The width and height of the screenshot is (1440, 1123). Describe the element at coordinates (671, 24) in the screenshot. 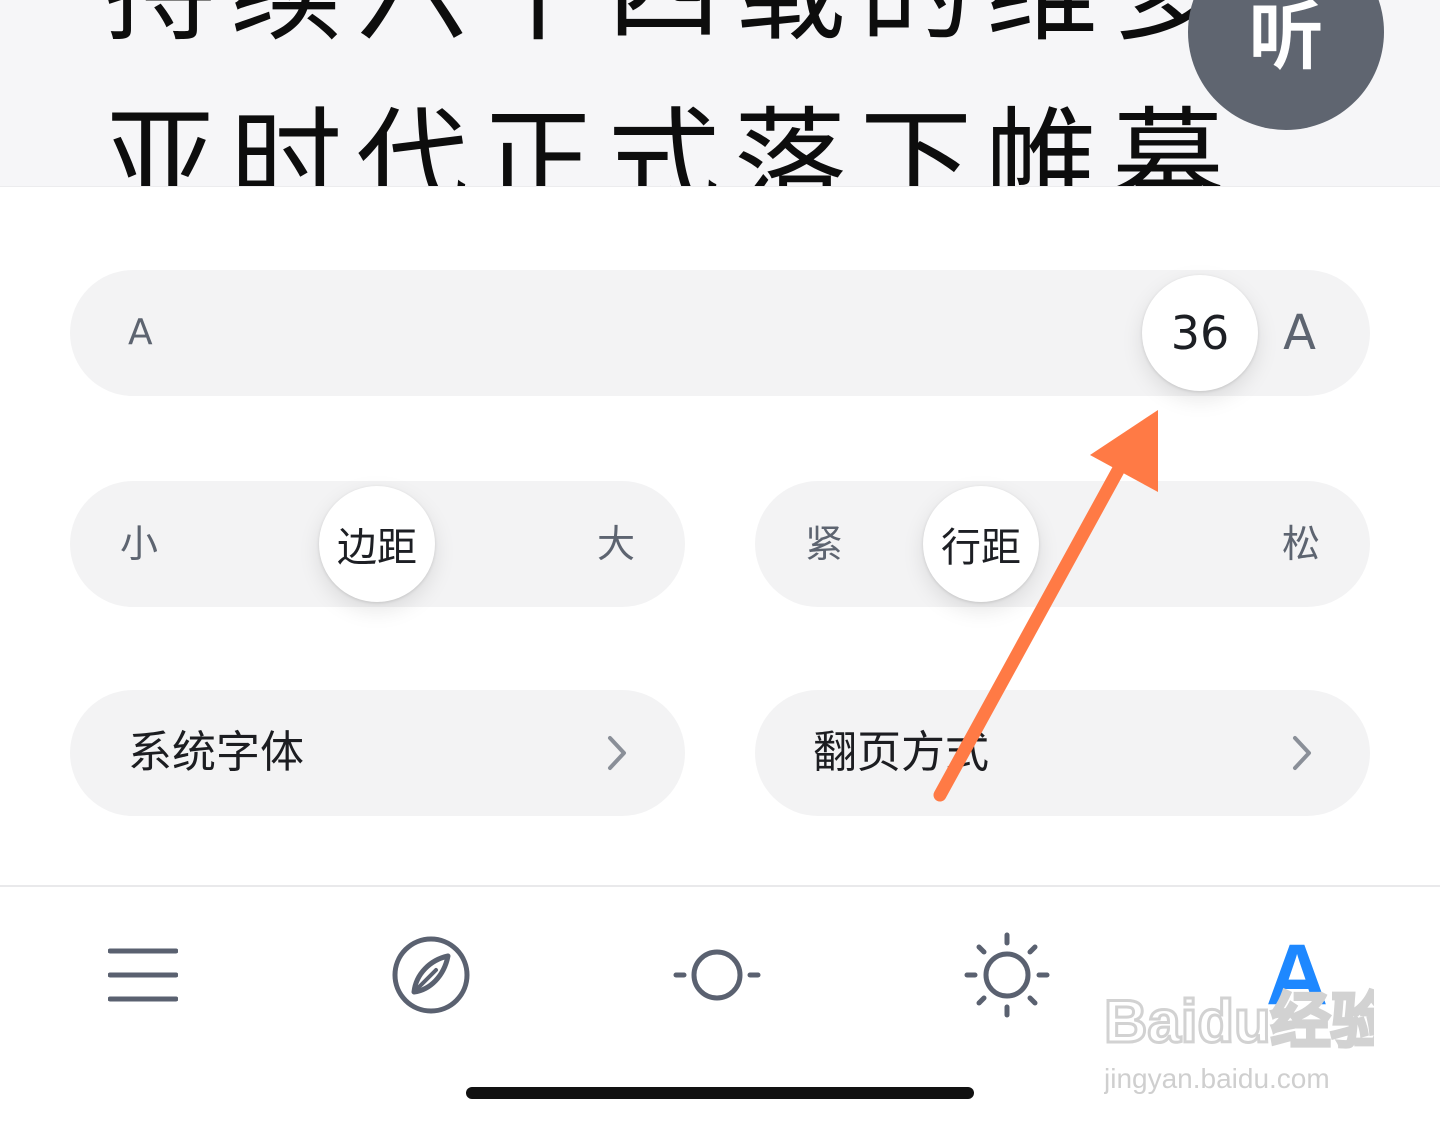

I see `article-line-1: 持续六十四载的维多` at that location.